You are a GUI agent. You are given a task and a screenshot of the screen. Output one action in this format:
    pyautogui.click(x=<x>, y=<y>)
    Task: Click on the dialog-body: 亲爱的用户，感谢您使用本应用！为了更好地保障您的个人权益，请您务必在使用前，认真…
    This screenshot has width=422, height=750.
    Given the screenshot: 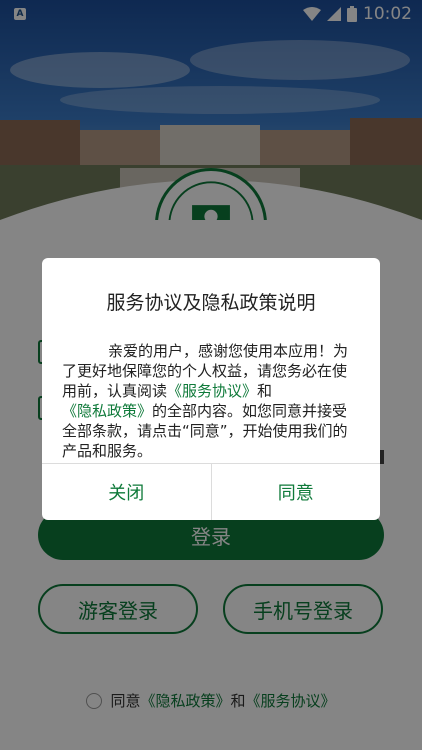 What is the action you would take?
    pyautogui.click(x=210, y=401)
    